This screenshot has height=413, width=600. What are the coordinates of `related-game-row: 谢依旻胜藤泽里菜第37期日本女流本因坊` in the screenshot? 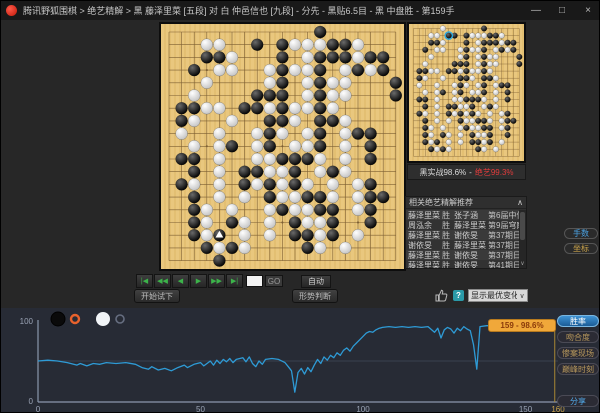 It's located at (462, 245).